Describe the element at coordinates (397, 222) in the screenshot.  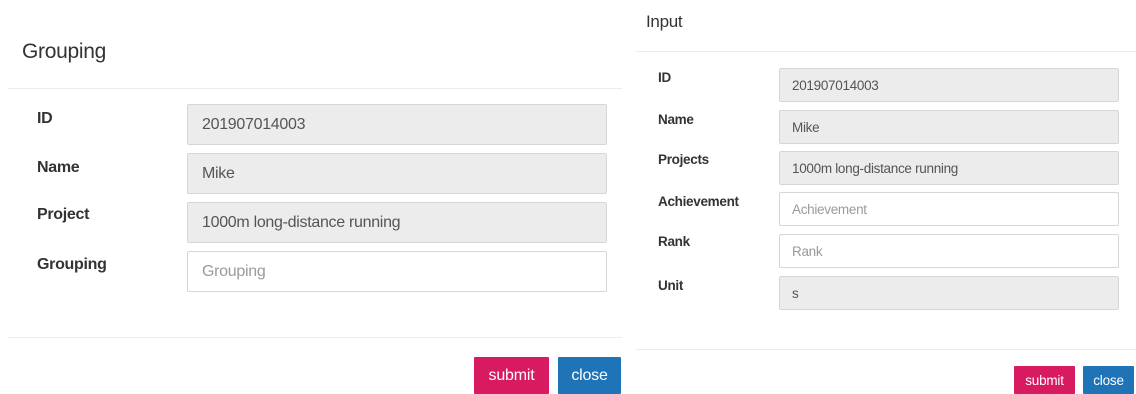
I see `project-field: 1000m long-distance running` at that location.